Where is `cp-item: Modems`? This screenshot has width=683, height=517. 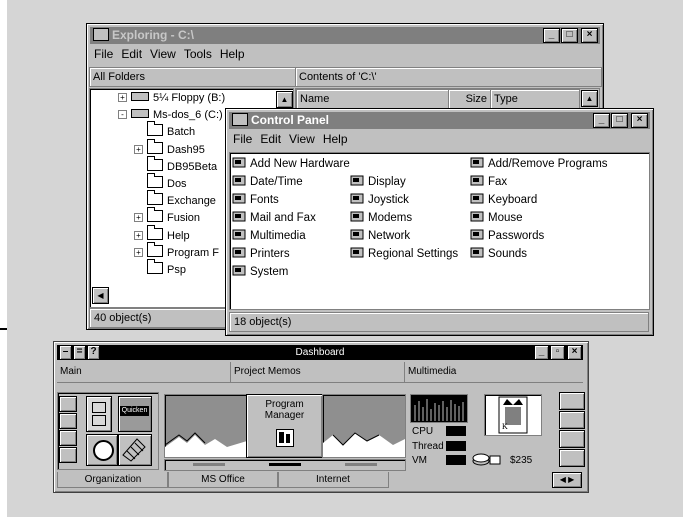
cp-item: Modems is located at coordinates (381, 218).